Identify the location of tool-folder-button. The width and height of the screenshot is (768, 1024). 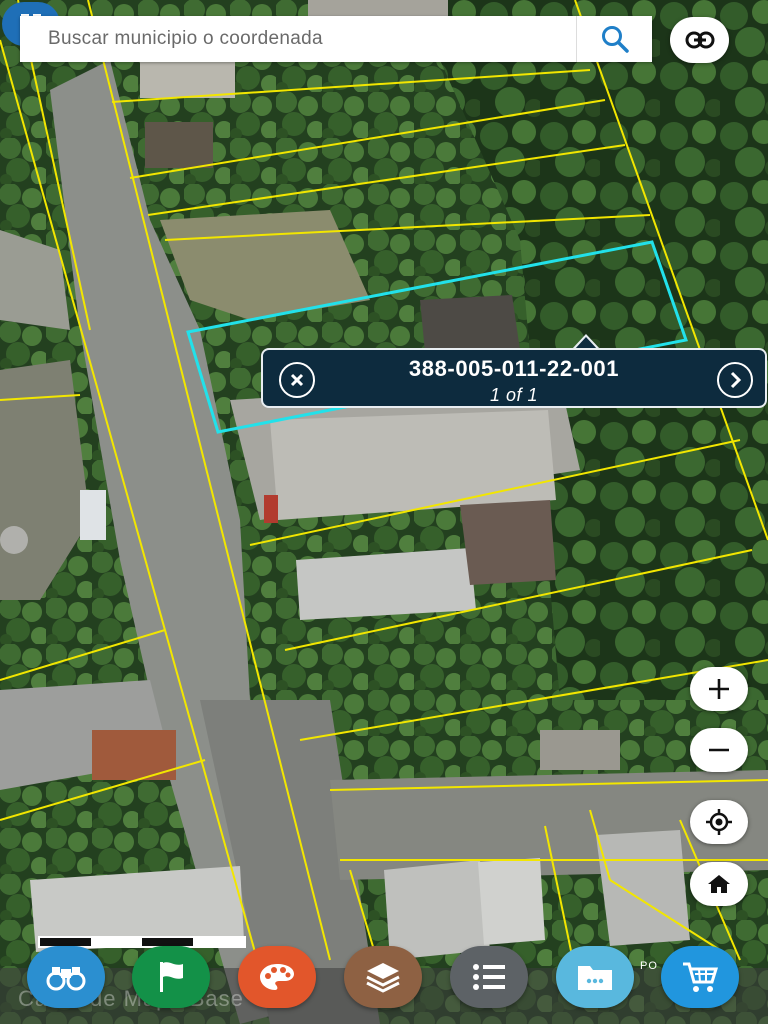
(595, 977).